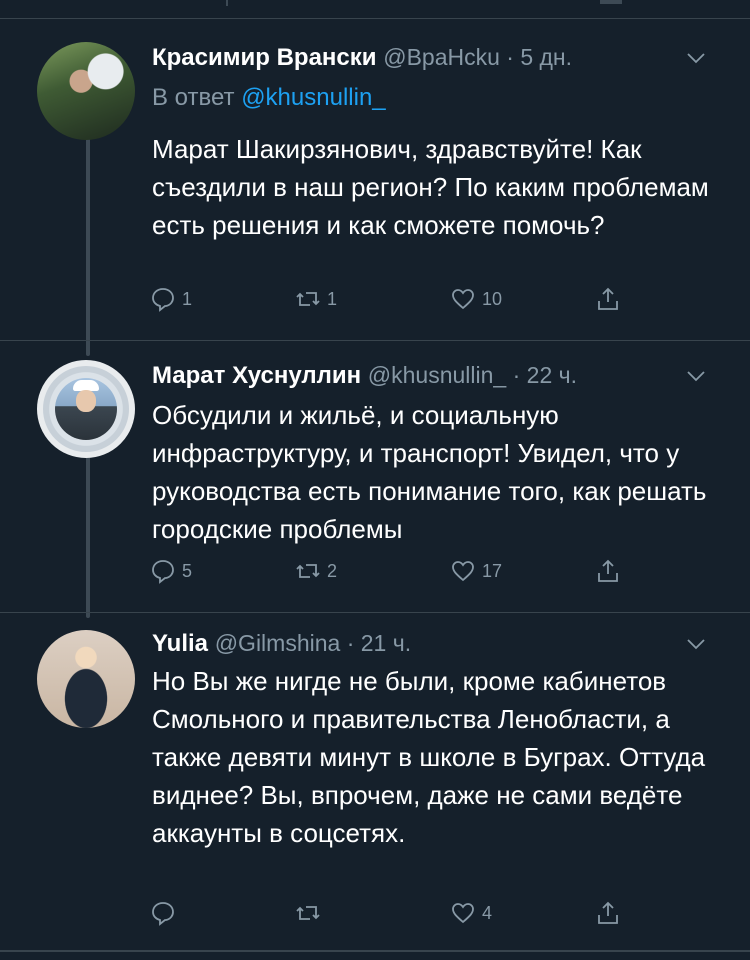  Describe the element at coordinates (364, 376) in the screenshot. I see `tweet-header: Марат Хуснуллин @khusnullin_ · 22 ч.` at that location.